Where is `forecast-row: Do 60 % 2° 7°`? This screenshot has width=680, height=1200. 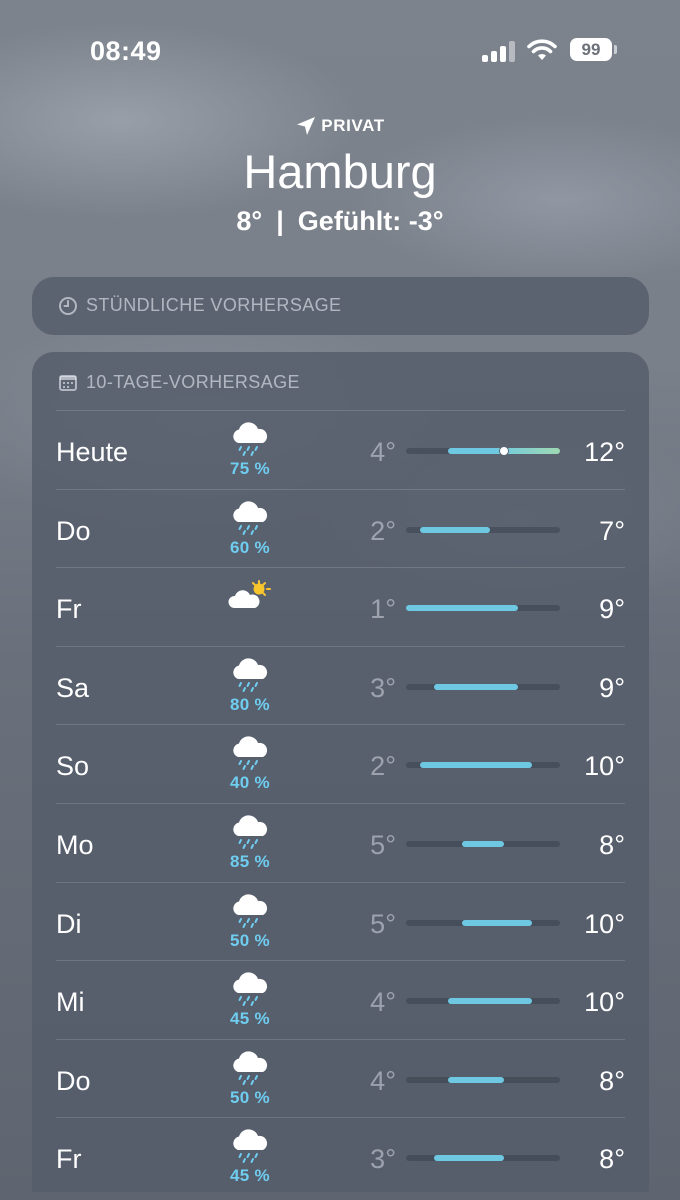
forecast-row: Do 60 % 2° 7° is located at coordinates (340, 528).